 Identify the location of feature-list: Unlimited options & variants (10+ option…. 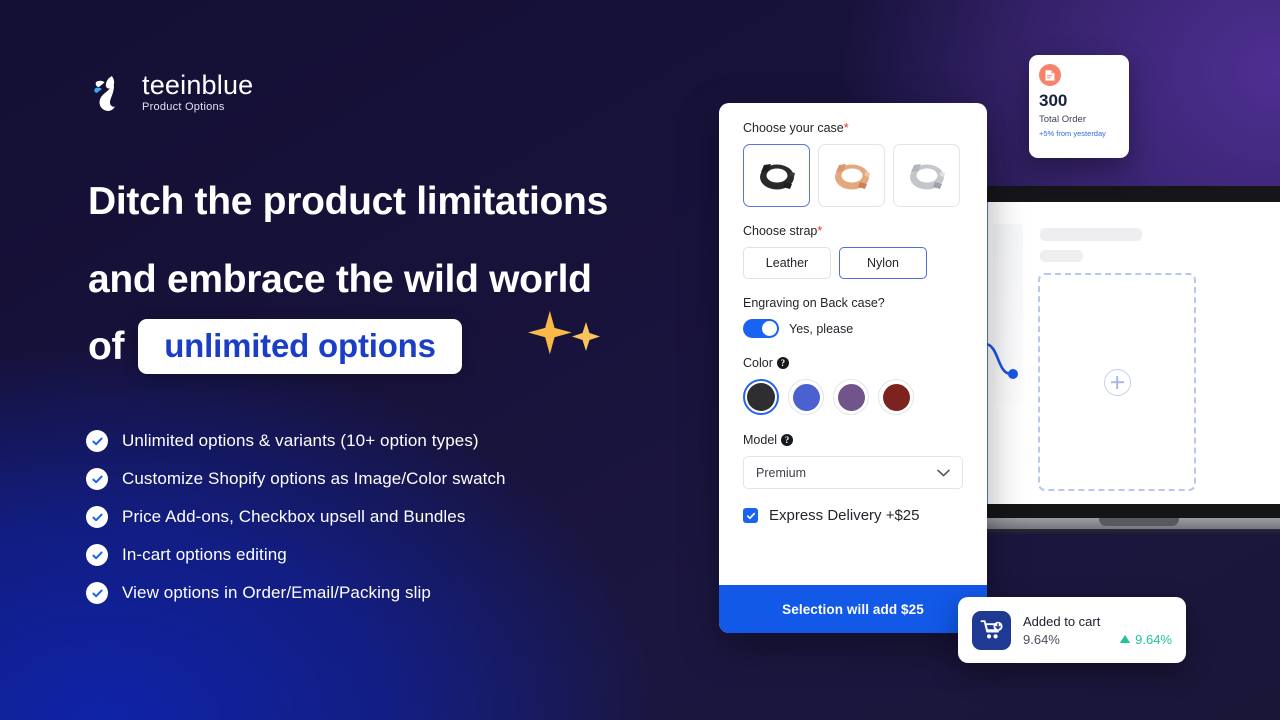
(296, 517).